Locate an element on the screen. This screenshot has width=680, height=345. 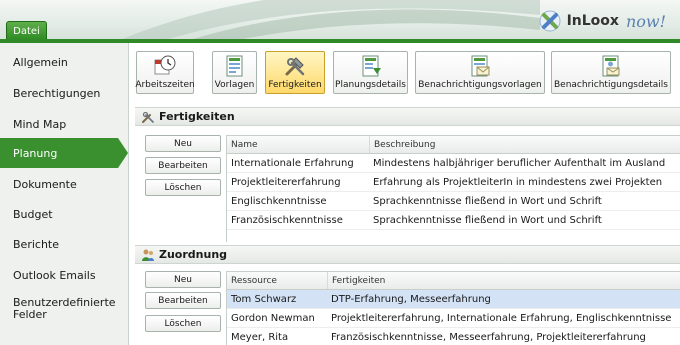
sidebar-item-mind-map: Mind Map is located at coordinates (64, 124).